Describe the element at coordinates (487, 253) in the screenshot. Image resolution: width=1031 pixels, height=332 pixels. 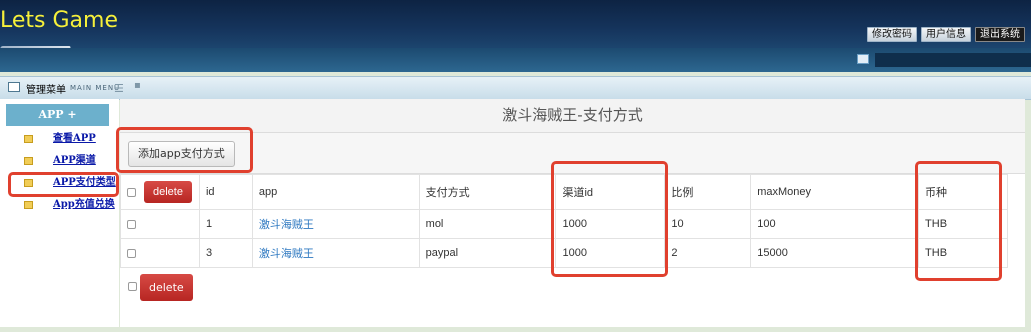
I see `cell-pay-method: paypal` at that location.